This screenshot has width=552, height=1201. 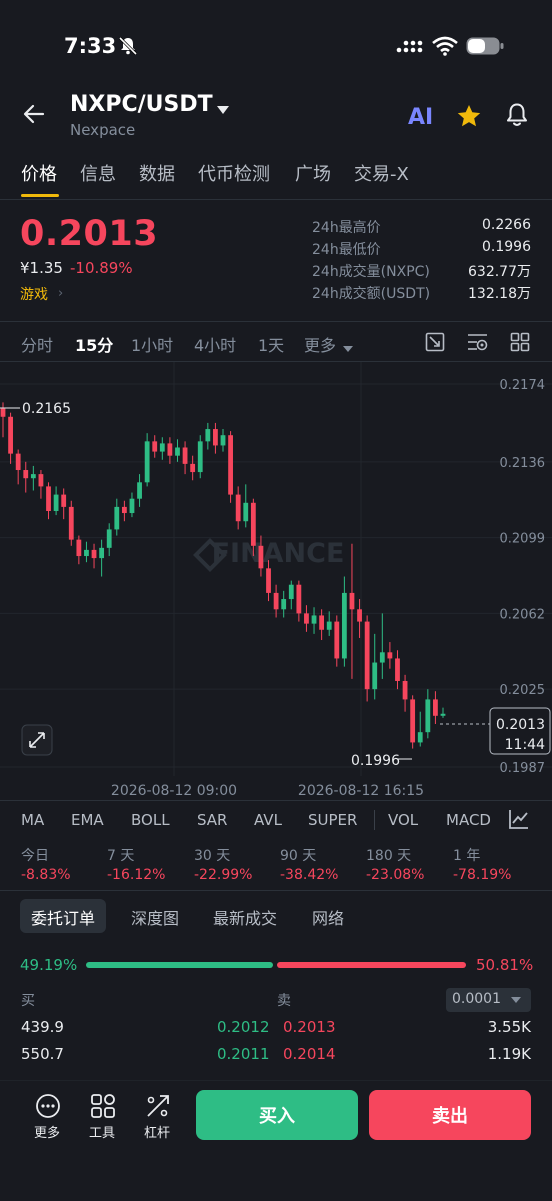 What do you see at coordinates (523, 539) in the screenshot?
I see `y-tick-label: 0.2099` at bounding box center [523, 539].